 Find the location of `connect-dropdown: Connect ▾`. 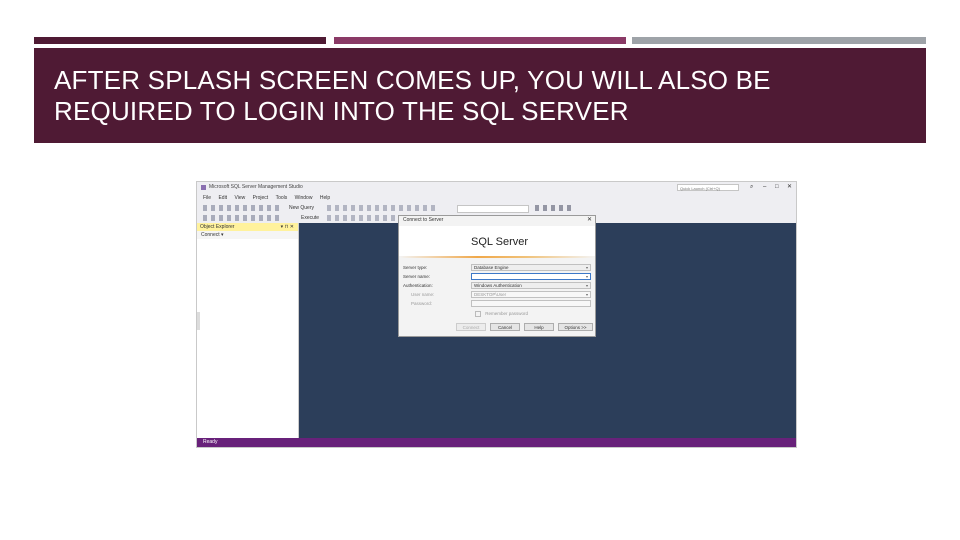

connect-dropdown: Connect ▾ is located at coordinates (212, 235).